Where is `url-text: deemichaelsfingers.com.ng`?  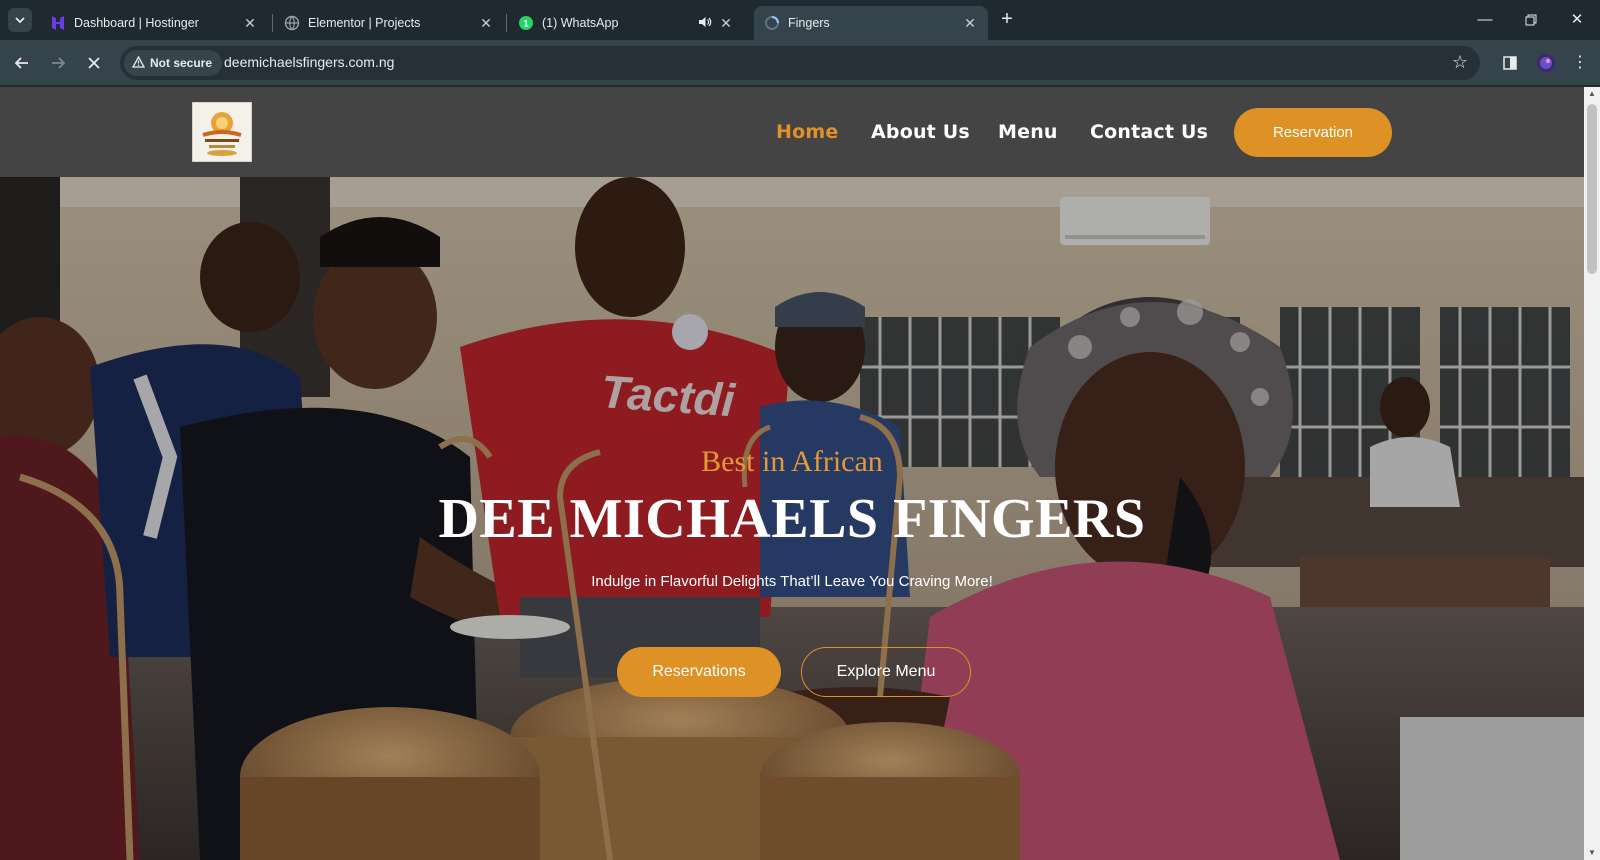
url-text: deemichaelsfingers.com.ng is located at coordinates (309, 62).